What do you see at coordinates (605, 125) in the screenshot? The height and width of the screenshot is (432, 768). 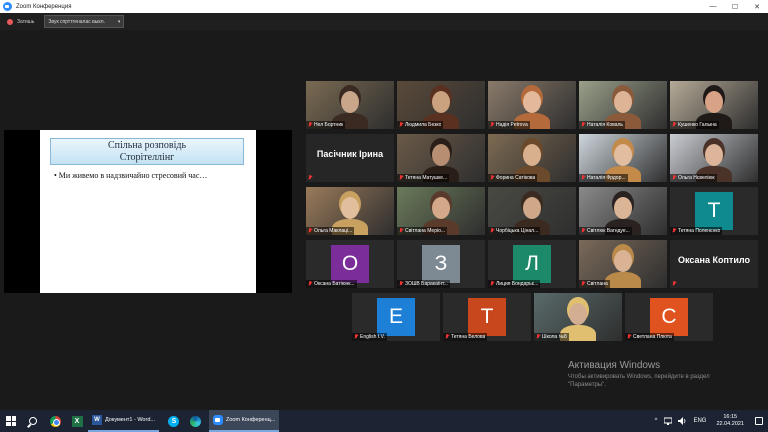 I see `participant-name: Наталія Коваль` at bounding box center [605, 125].